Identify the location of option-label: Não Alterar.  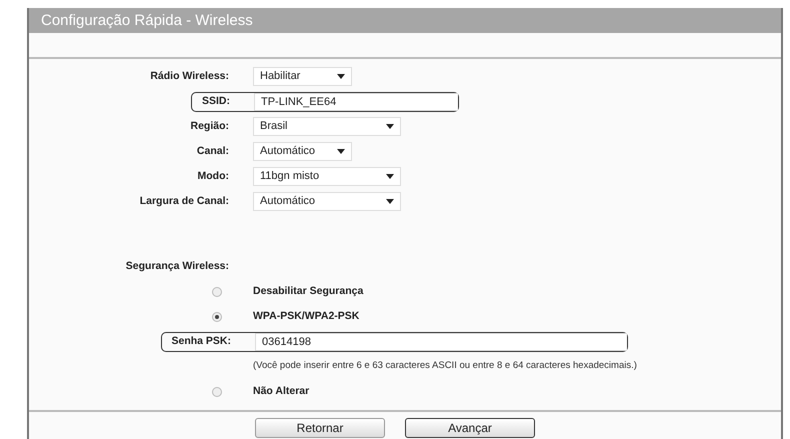
(281, 391).